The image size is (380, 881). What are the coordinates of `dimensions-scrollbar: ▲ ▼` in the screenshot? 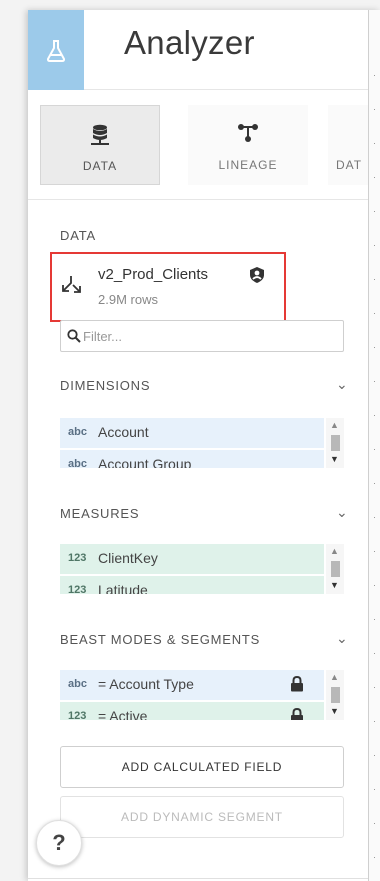 It's located at (335, 443).